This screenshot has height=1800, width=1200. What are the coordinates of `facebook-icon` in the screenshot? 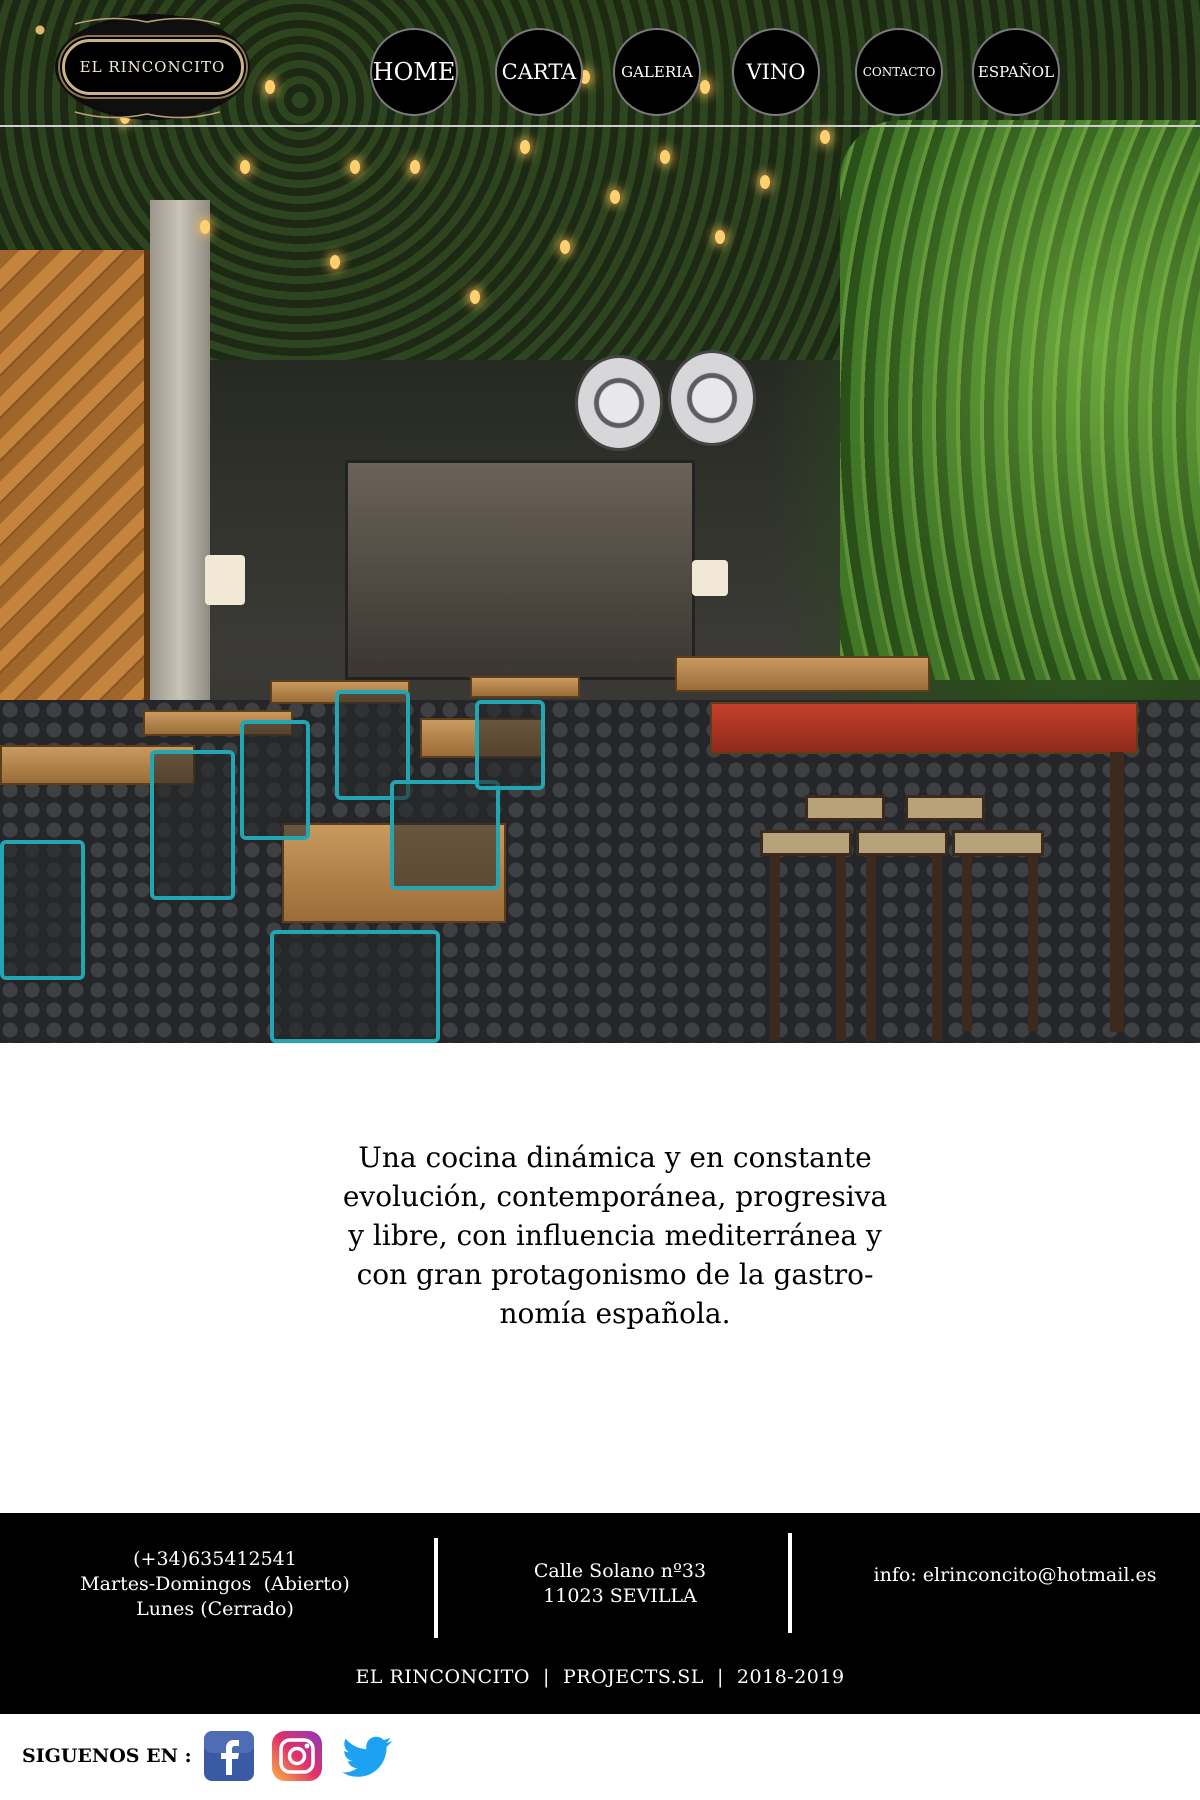 It's located at (229, 1756).